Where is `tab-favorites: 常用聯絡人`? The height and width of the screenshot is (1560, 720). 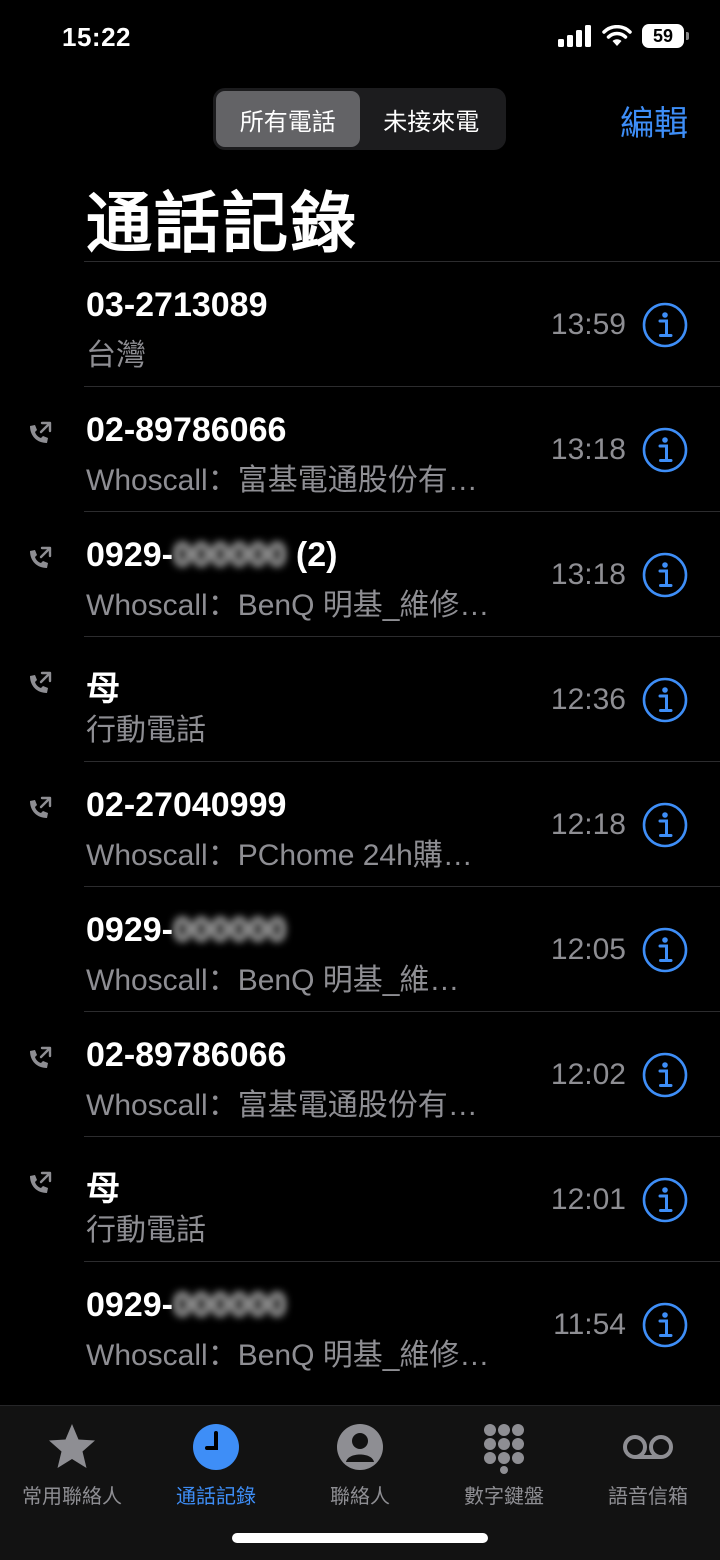
tab-favorites: 常用聯絡人 is located at coordinates (72, 1464).